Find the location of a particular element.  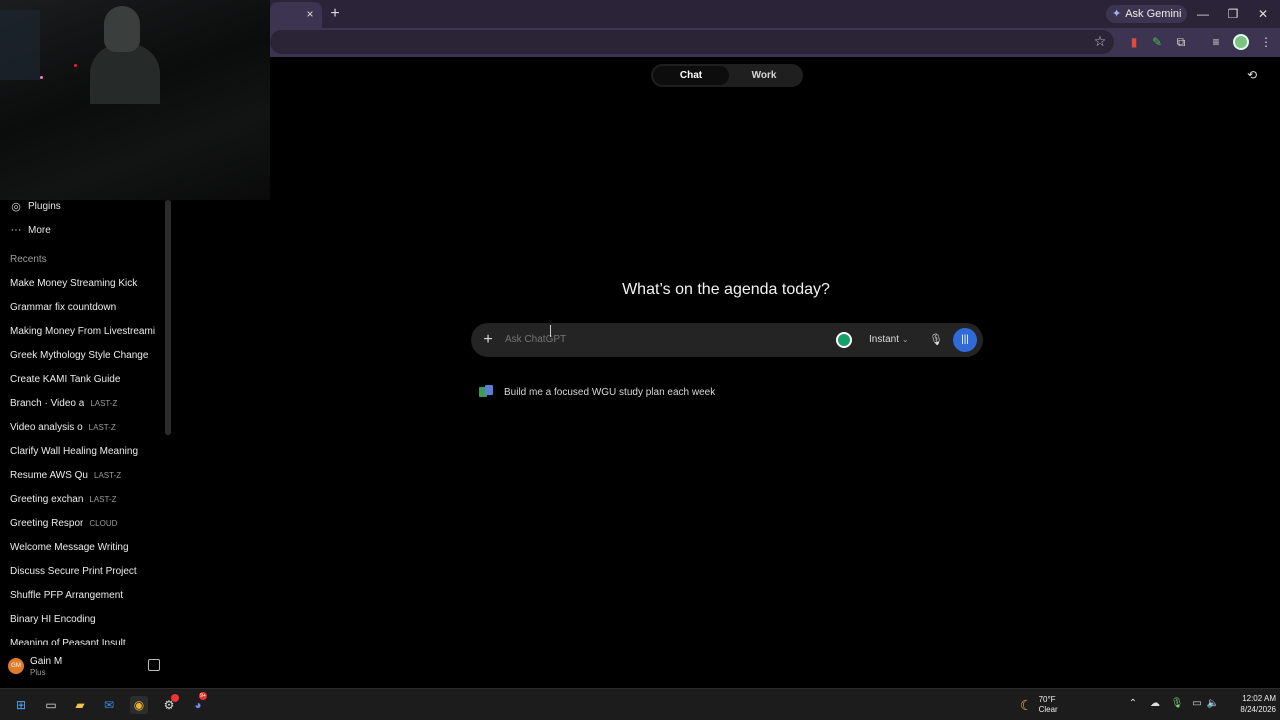

recent-chat-item: Shuffle PFP Arrangement is located at coordinates (82, 595).